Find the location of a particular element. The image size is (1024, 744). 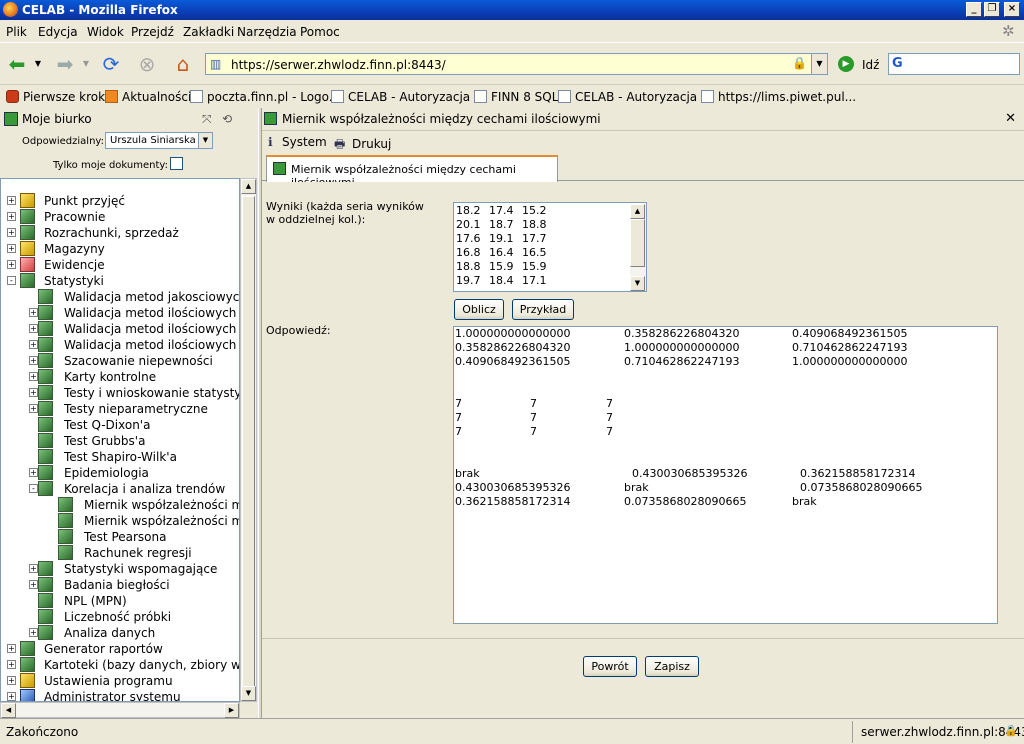

minimize-button: _ is located at coordinates (974, 9).